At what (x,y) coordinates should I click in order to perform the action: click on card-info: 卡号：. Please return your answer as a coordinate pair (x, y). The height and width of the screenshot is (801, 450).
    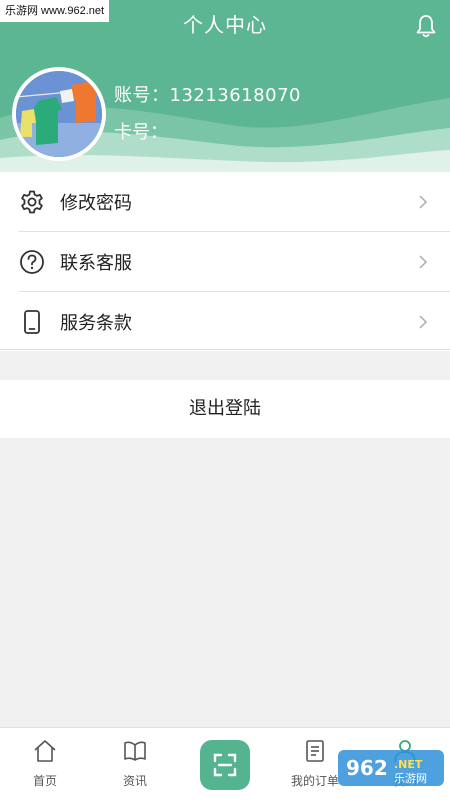
    Looking at the image, I should click on (141, 133).